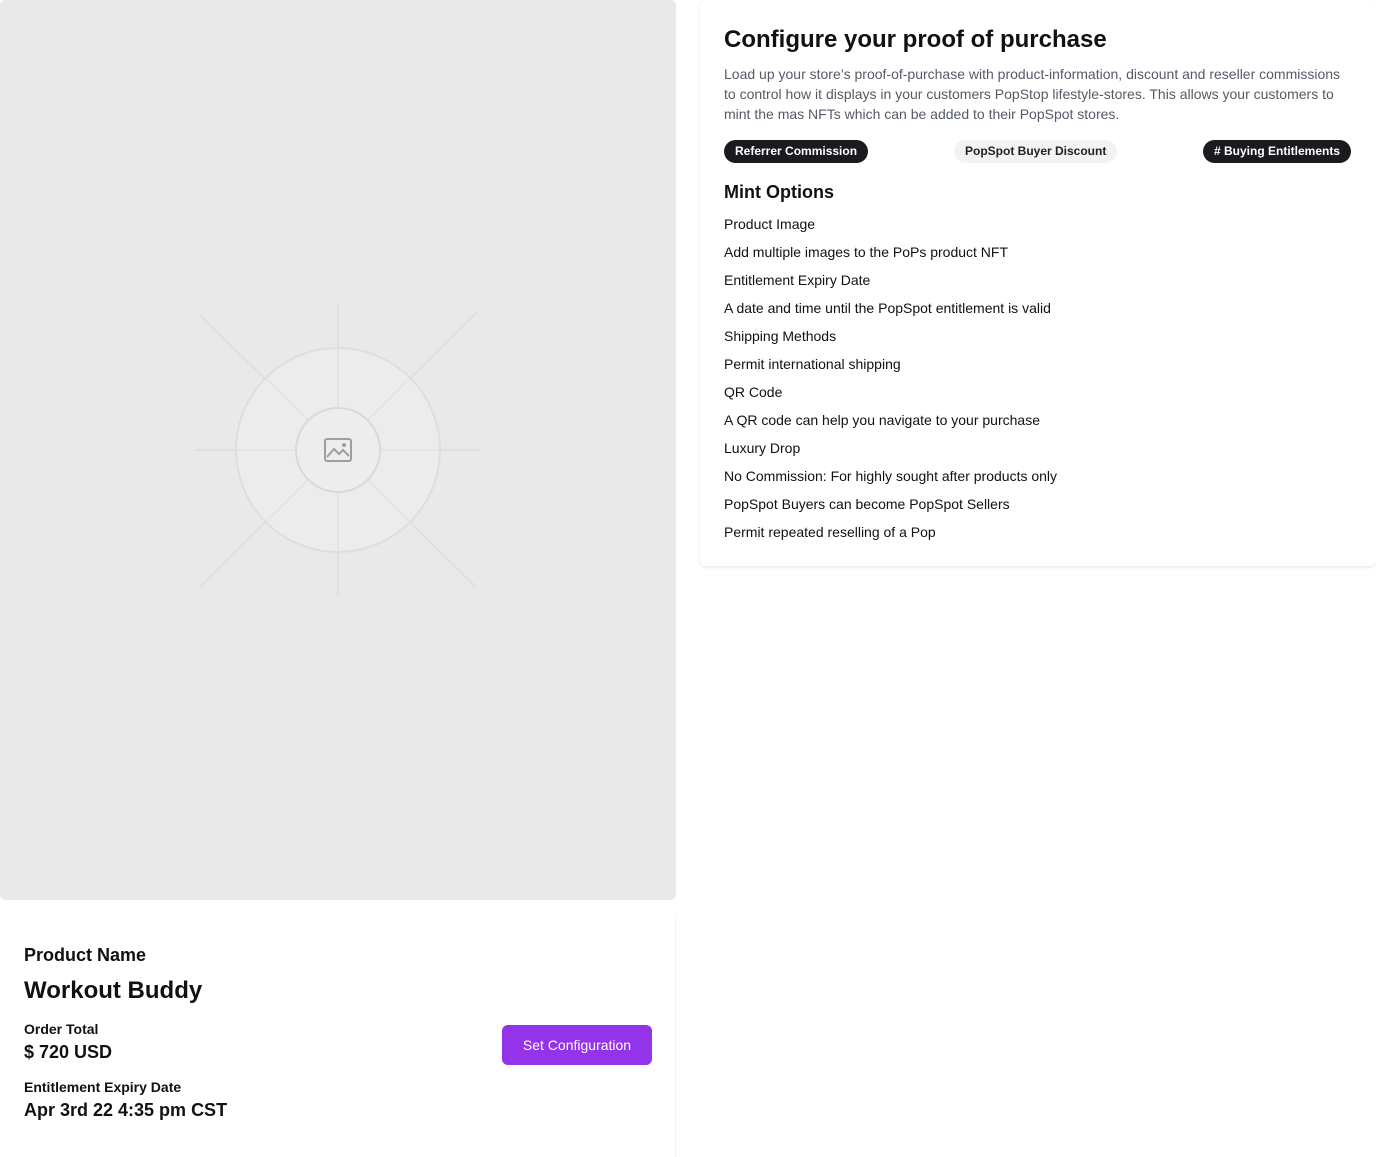 Image resolution: width=1376 pixels, height=1157 pixels. What do you see at coordinates (577, 1045) in the screenshot?
I see `set-configuration-button: Set Configuration` at bounding box center [577, 1045].